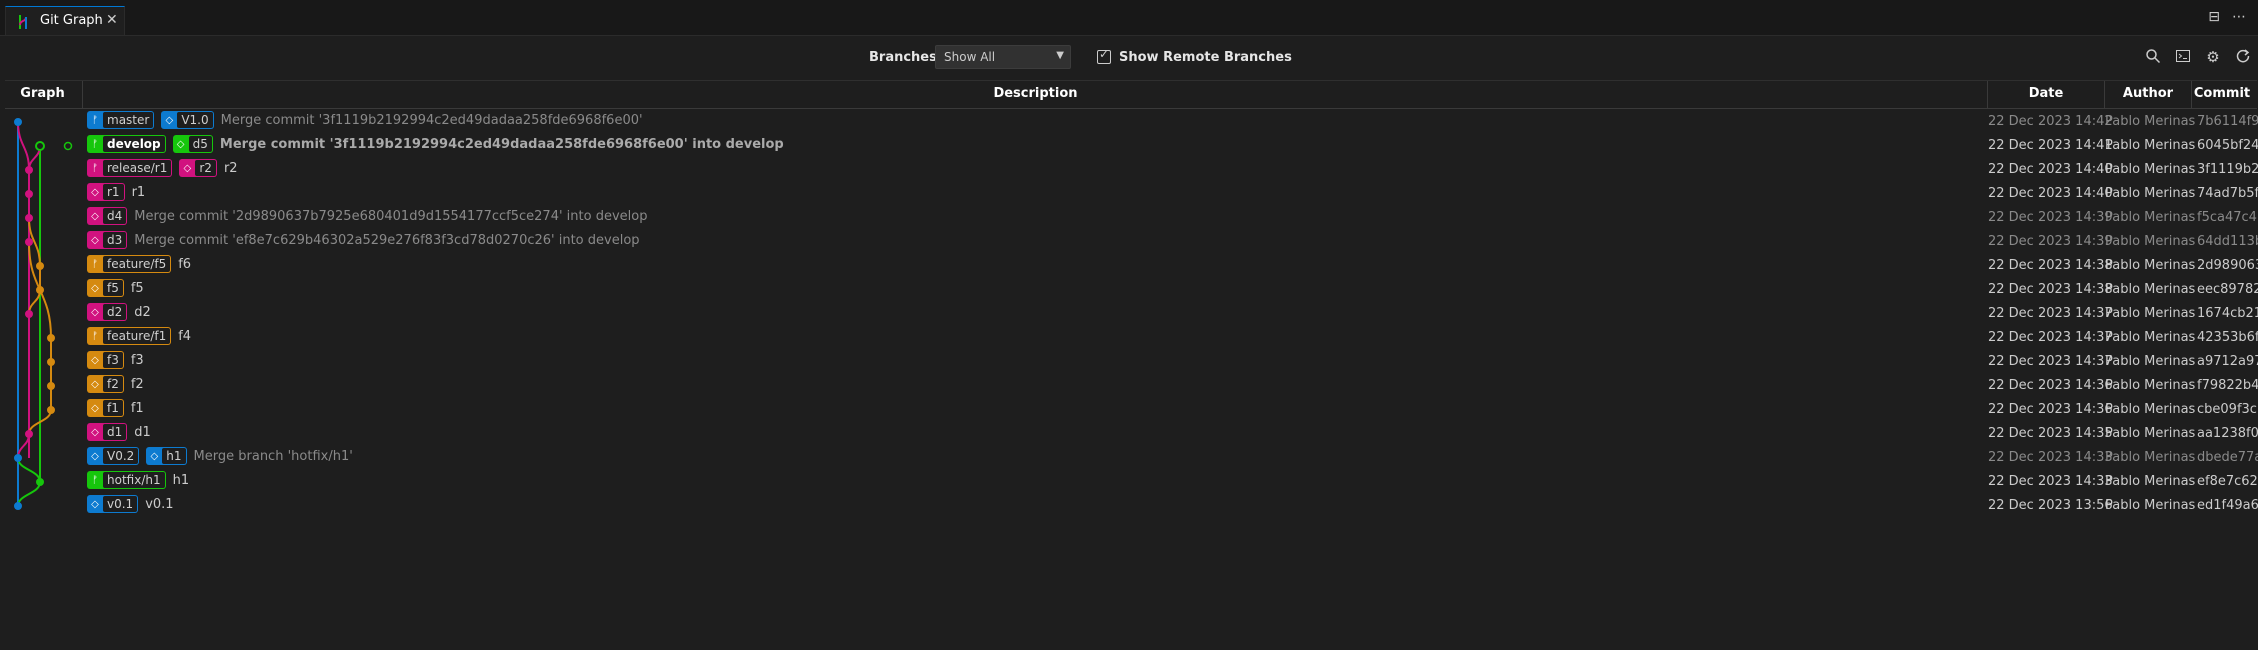 The width and height of the screenshot is (2258, 650). What do you see at coordinates (121, 120) in the screenshot?
I see `branch-label: ᚠ master` at bounding box center [121, 120].